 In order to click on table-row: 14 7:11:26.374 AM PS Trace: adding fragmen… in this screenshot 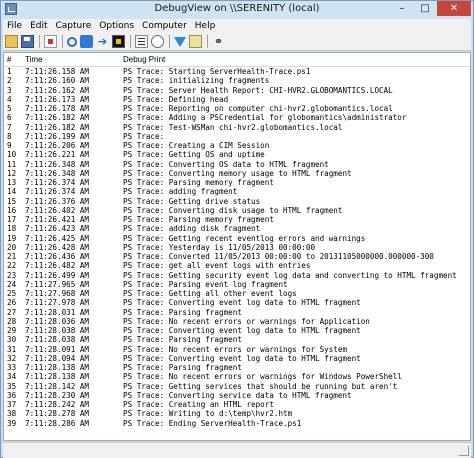, I will do `click(237, 191)`.